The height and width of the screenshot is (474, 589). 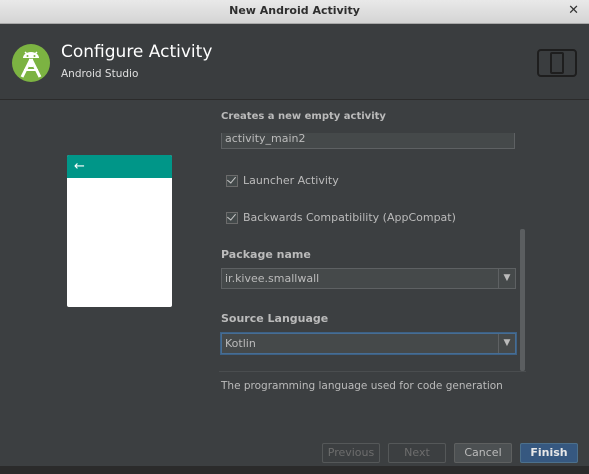 I want to click on previous-button: Previous, so click(x=351, y=453).